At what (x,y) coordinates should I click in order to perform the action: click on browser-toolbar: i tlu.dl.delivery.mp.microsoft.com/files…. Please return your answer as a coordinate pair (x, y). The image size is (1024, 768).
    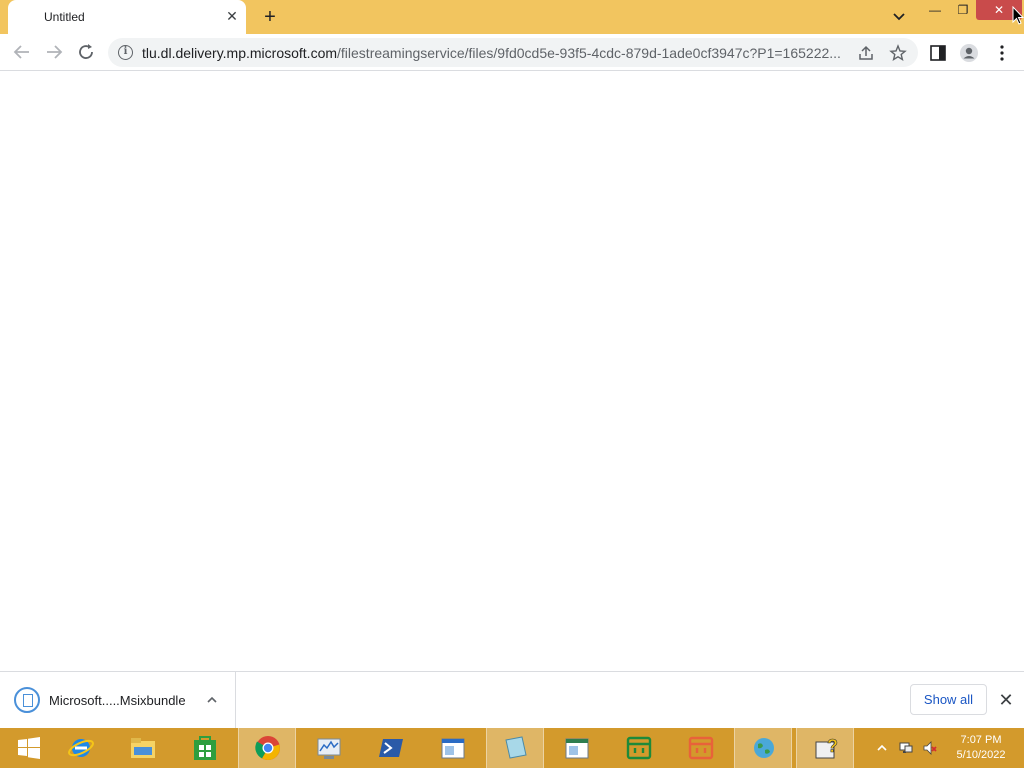
    Looking at the image, I should click on (512, 52).